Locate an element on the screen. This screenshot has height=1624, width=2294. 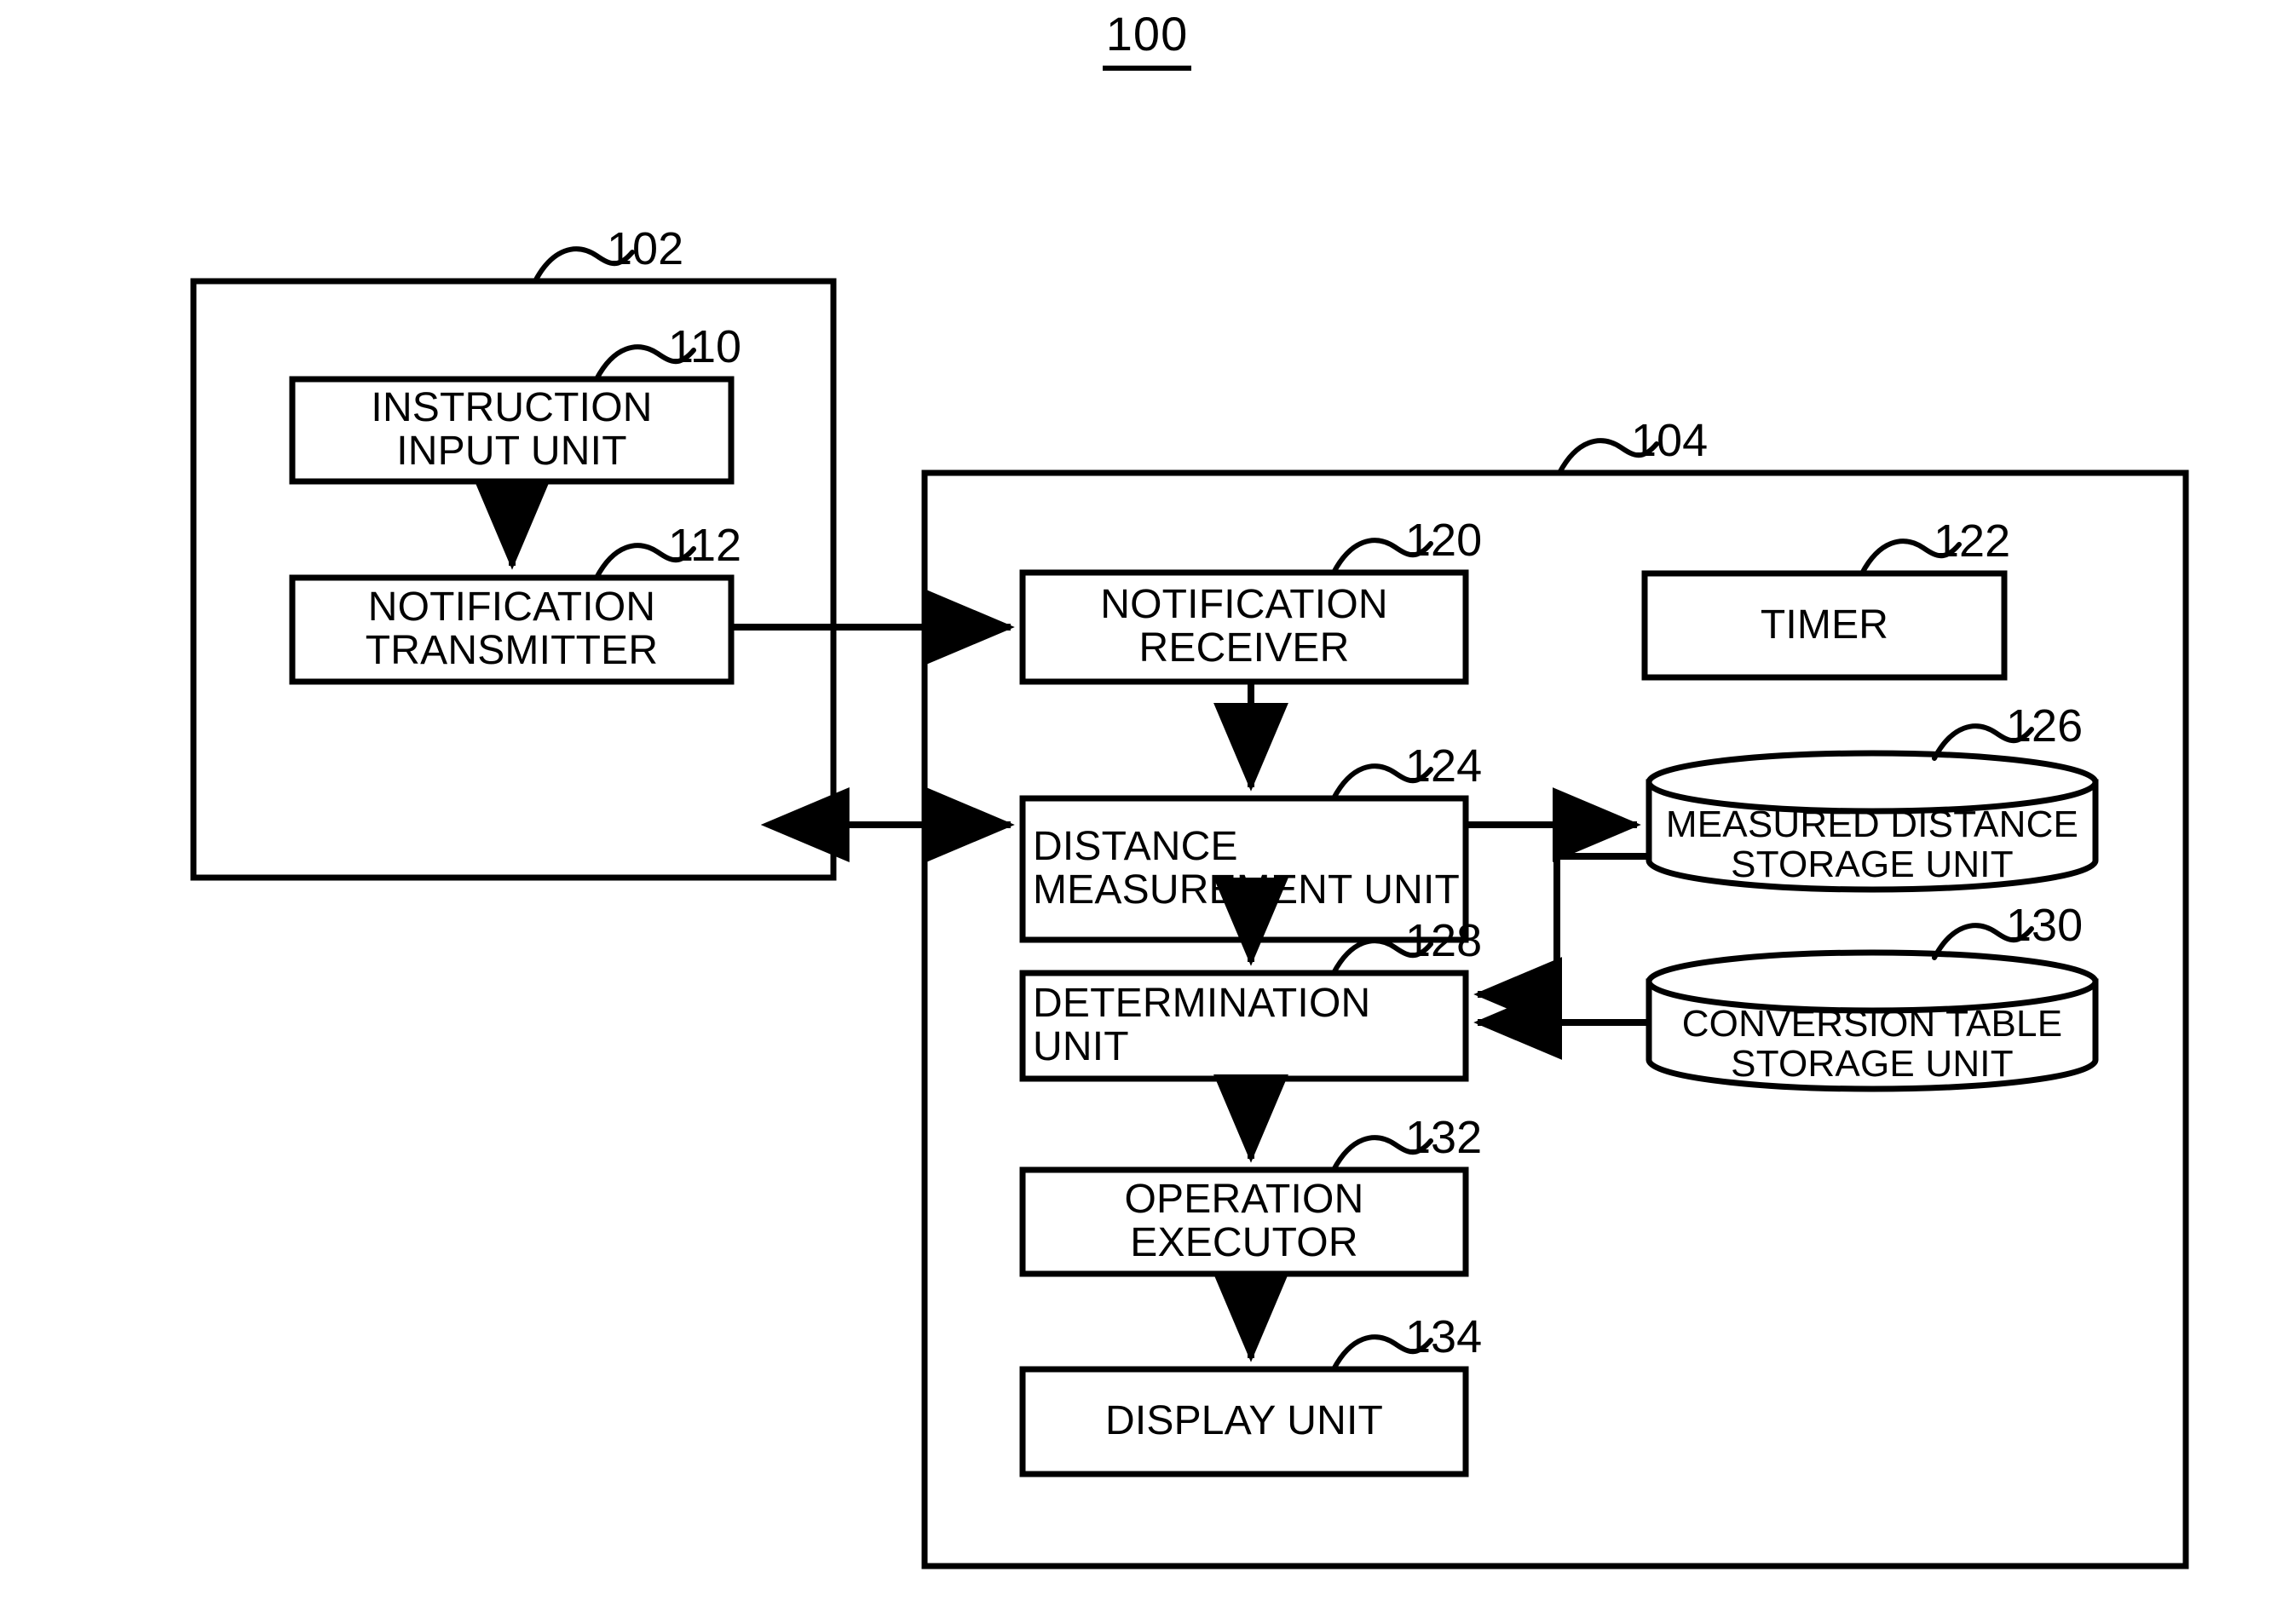
ref-number-112: 112 is located at coordinates (705, 545).